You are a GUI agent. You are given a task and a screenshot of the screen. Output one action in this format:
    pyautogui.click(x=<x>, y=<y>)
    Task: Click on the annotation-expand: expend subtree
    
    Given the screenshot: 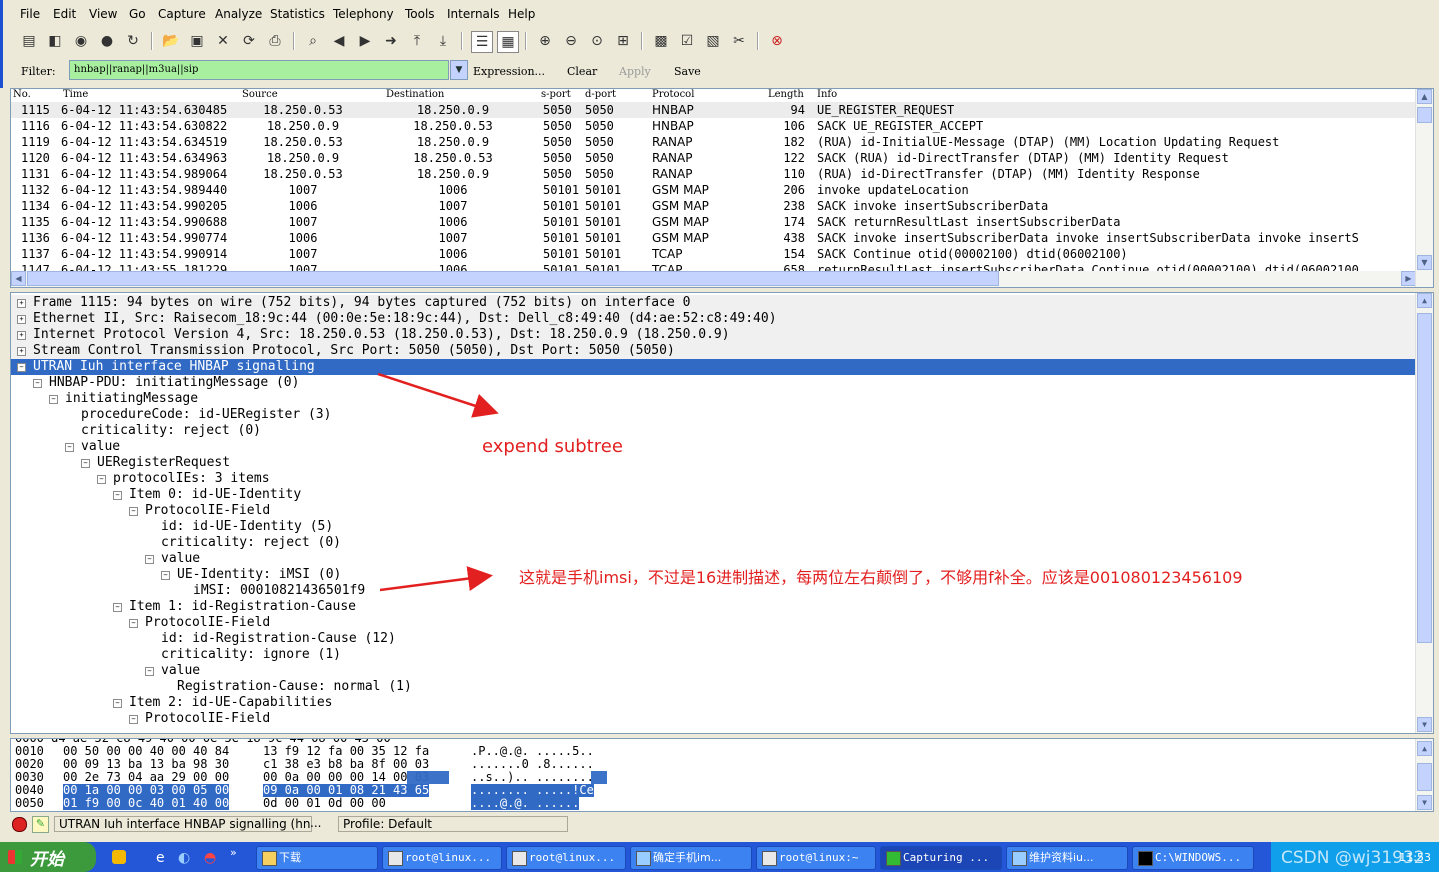 What is the action you would take?
    pyautogui.click(x=552, y=446)
    